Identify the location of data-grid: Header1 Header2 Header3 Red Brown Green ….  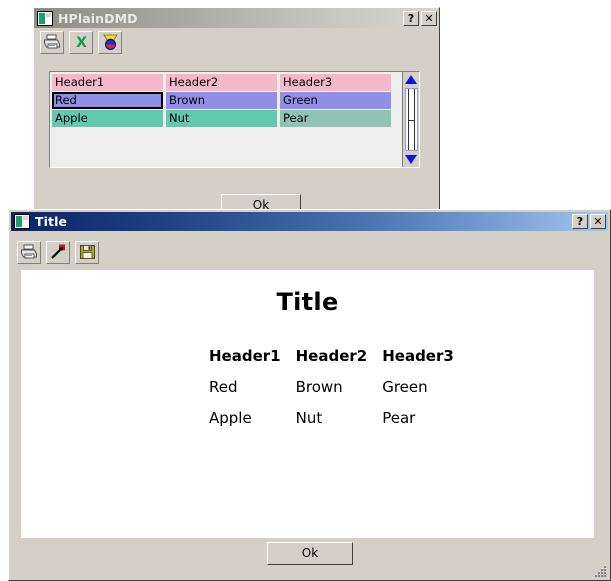
(234, 119).